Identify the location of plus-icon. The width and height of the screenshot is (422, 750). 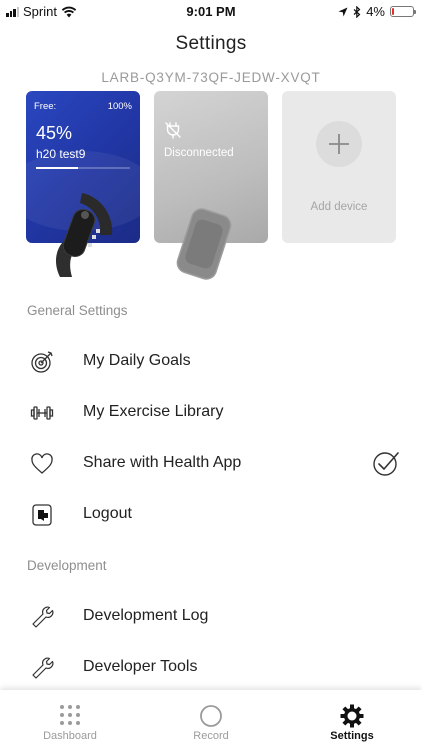
(339, 144).